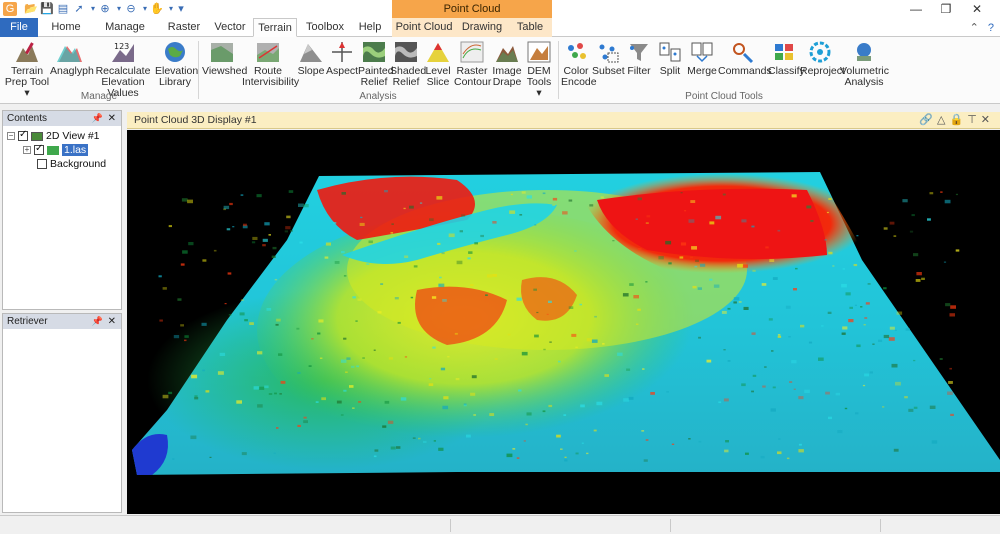 This screenshot has width=1000, height=534. What do you see at coordinates (11, 136) in the screenshot?
I see `collapse-icon: −` at bounding box center [11, 136].